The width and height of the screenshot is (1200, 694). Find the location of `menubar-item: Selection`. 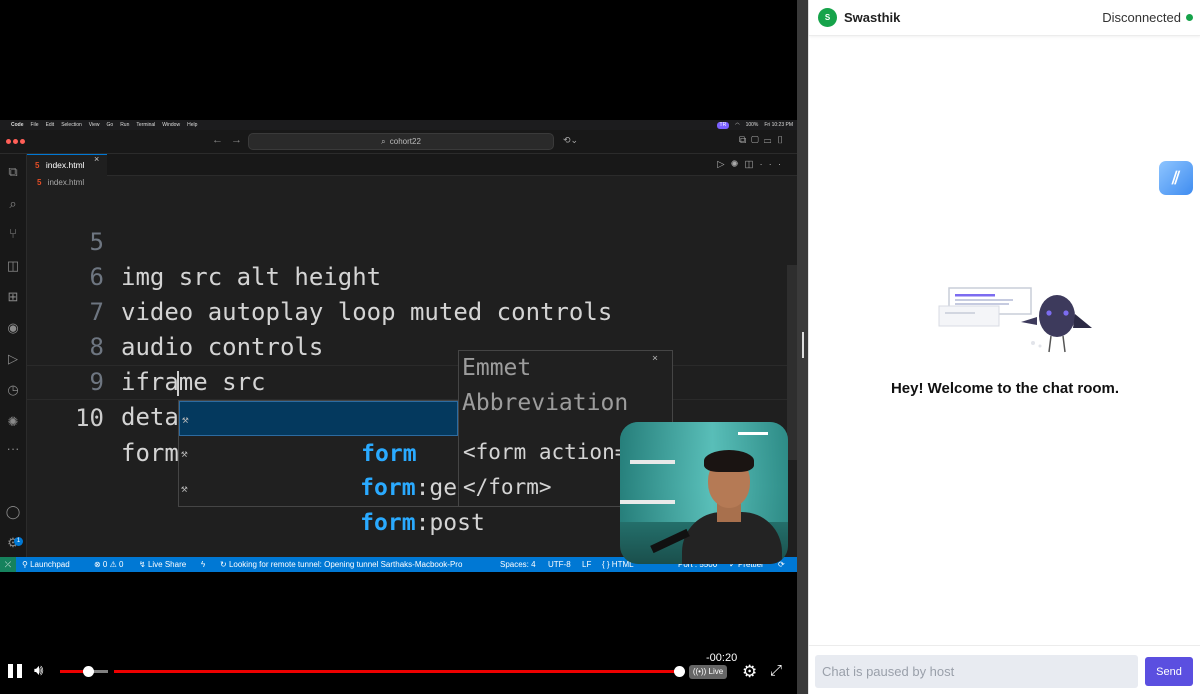

menubar-item: Selection is located at coordinates (71, 125).